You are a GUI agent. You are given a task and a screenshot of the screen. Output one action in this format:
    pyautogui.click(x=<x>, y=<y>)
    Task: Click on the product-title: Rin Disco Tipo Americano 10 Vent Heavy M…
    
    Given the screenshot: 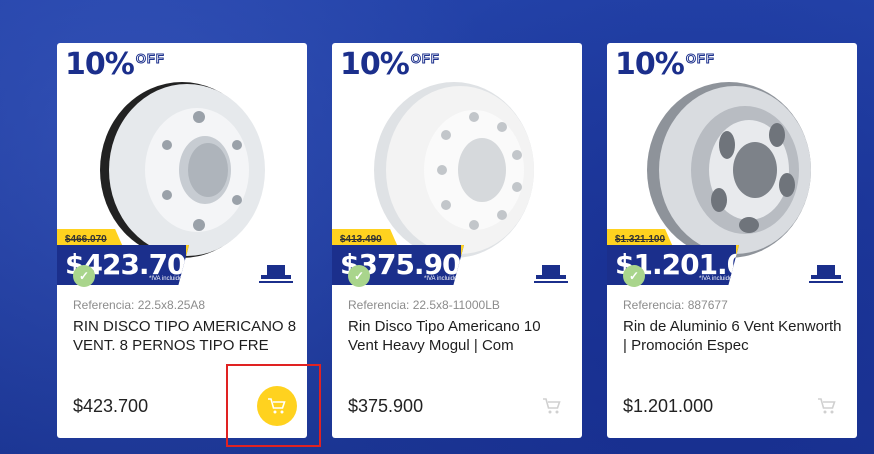 What is the action you would take?
    pyautogui.click(x=460, y=336)
    